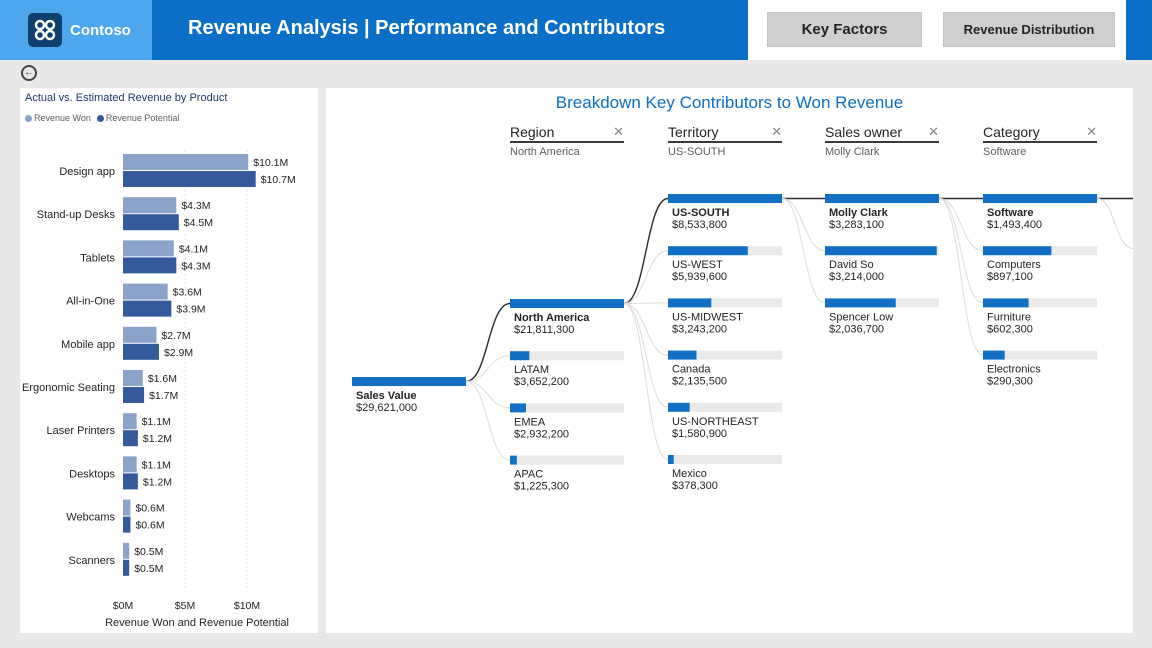  What do you see at coordinates (97, 258) in the screenshot?
I see `category-label: Tablets` at bounding box center [97, 258].